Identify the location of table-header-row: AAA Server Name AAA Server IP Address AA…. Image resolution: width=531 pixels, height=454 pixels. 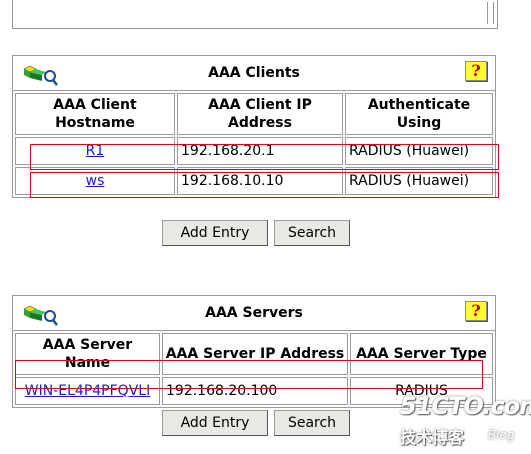
(254, 354).